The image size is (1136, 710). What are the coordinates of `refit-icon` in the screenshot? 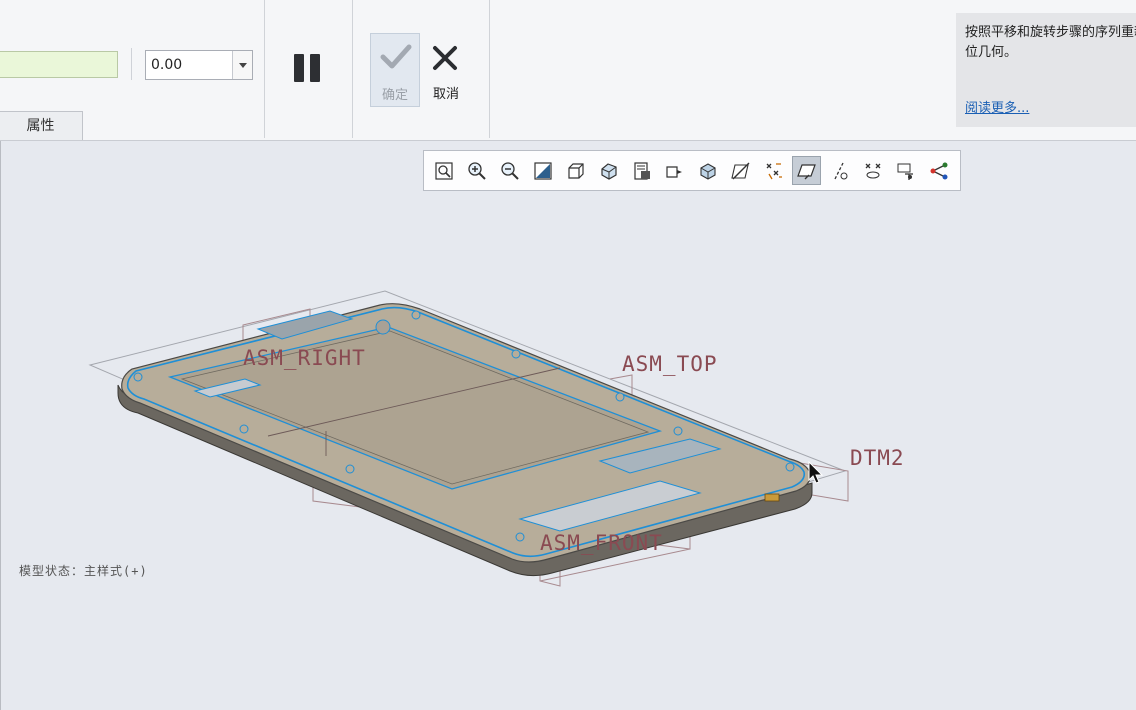 It's located at (443, 170).